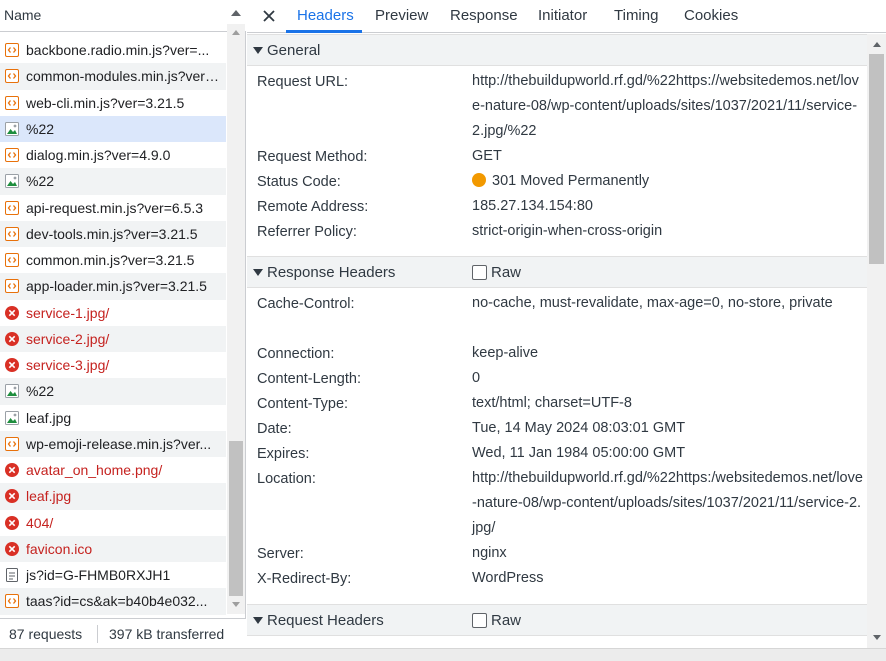 The height and width of the screenshot is (661, 886). What do you see at coordinates (401, 15) in the screenshot?
I see `tab-preview: Preview` at bounding box center [401, 15].